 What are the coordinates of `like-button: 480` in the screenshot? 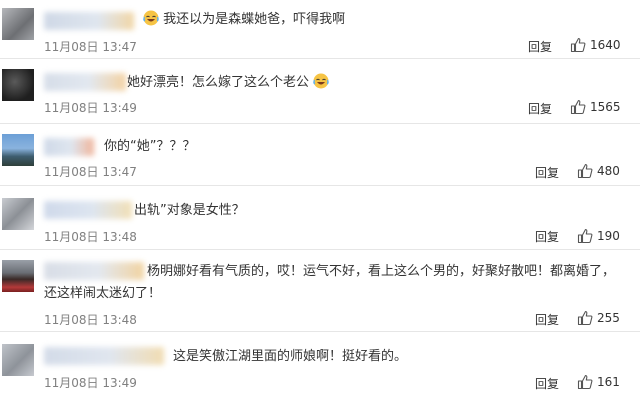 It's located at (598, 171).